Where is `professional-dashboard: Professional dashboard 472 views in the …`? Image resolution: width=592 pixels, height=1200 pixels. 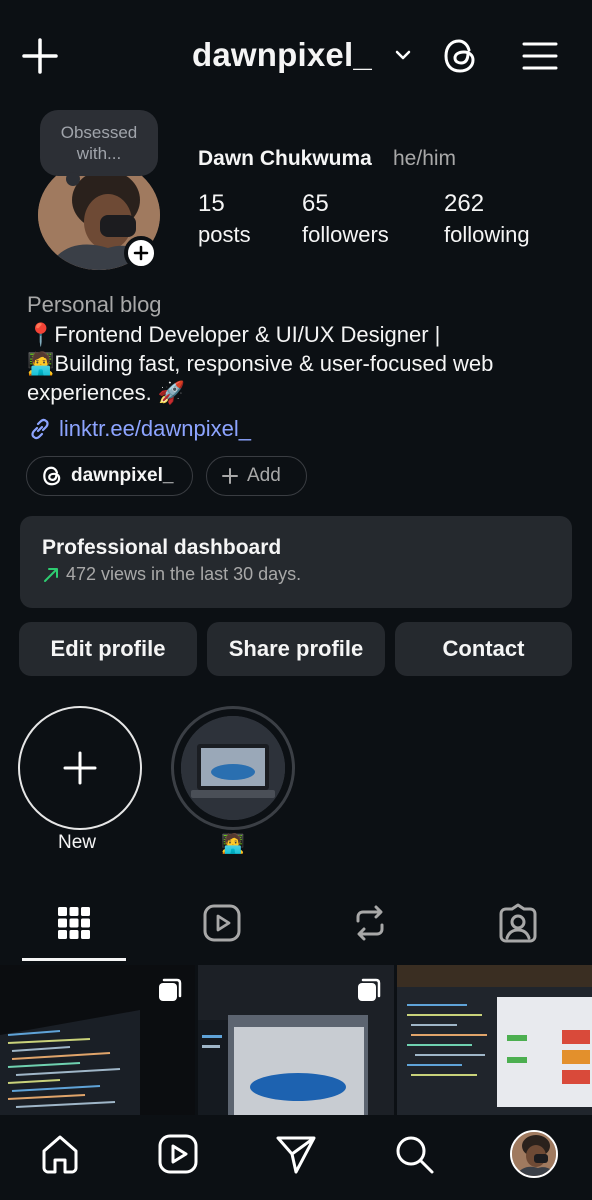
professional-dashboard: Professional dashboard 472 views in the … is located at coordinates (296, 562).